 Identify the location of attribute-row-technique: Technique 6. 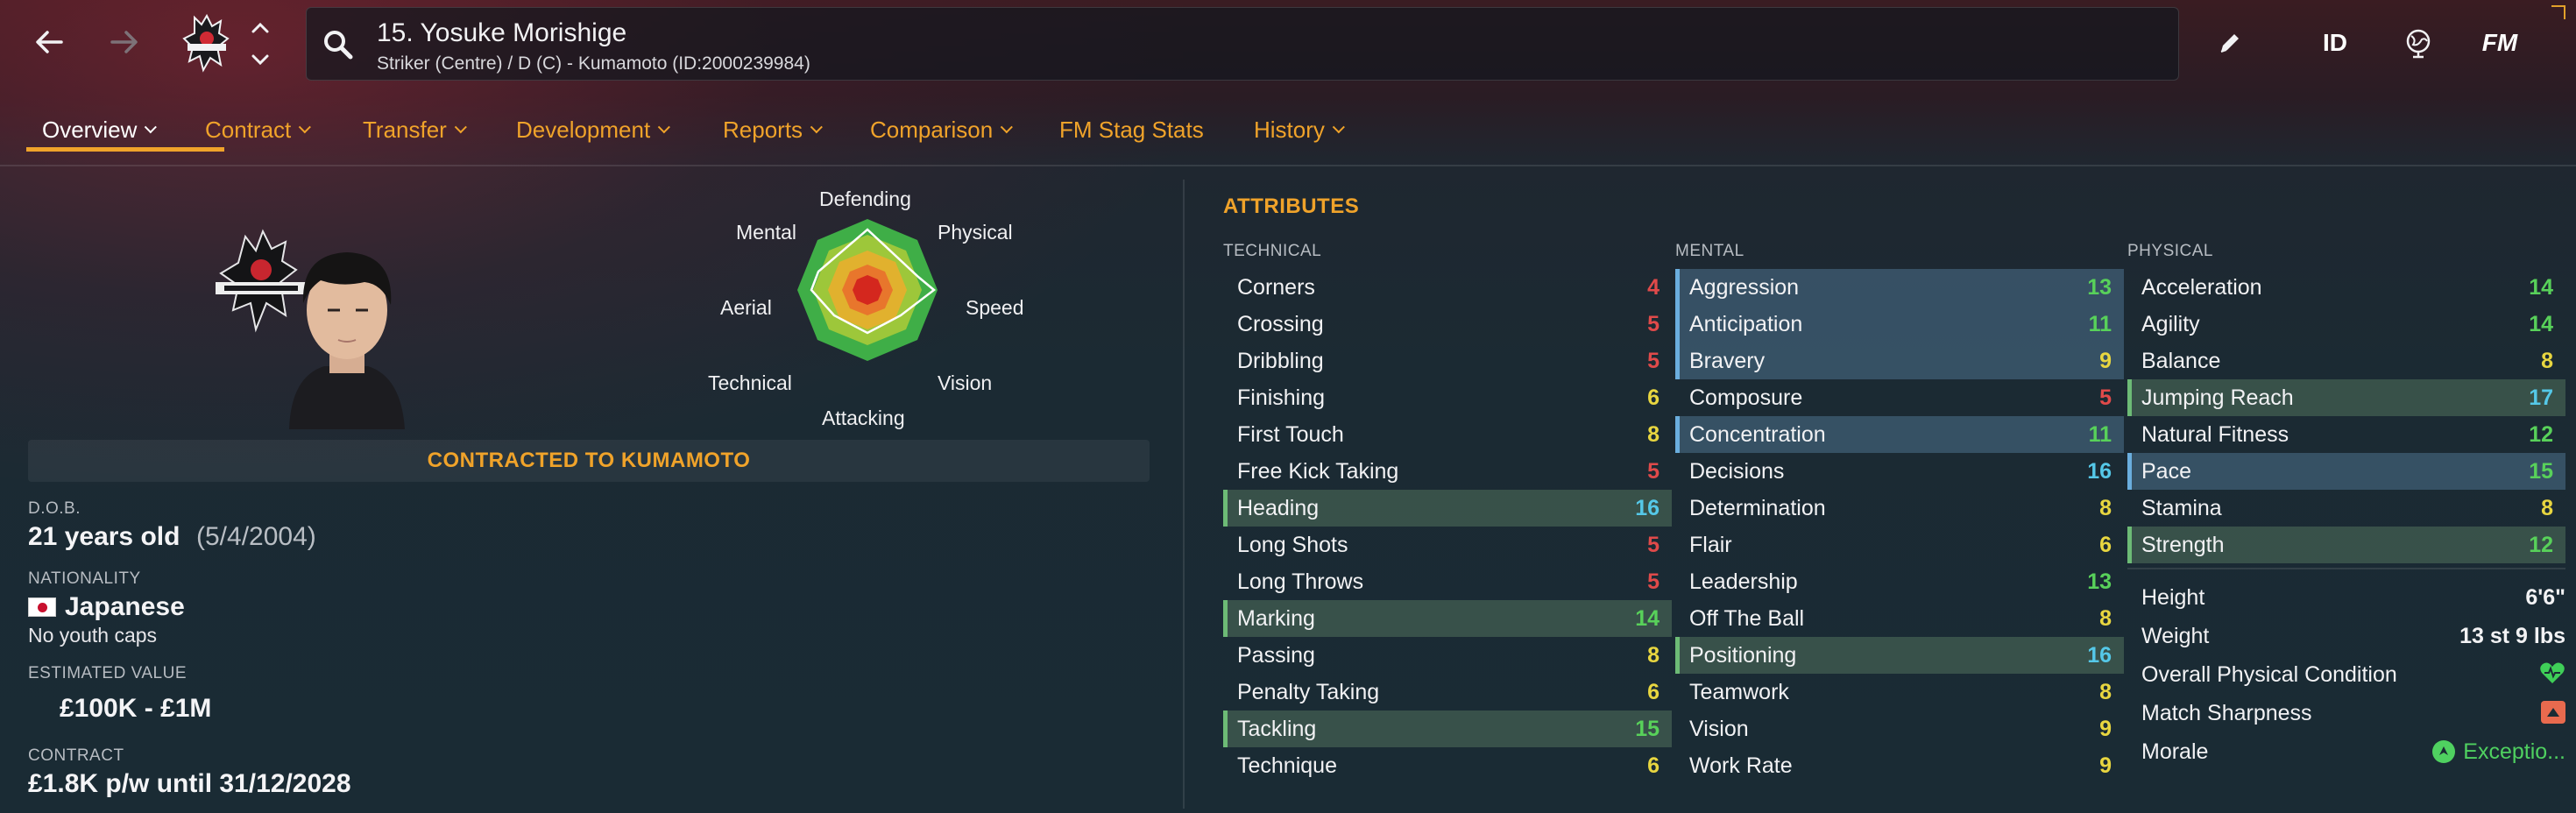
(1447, 766).